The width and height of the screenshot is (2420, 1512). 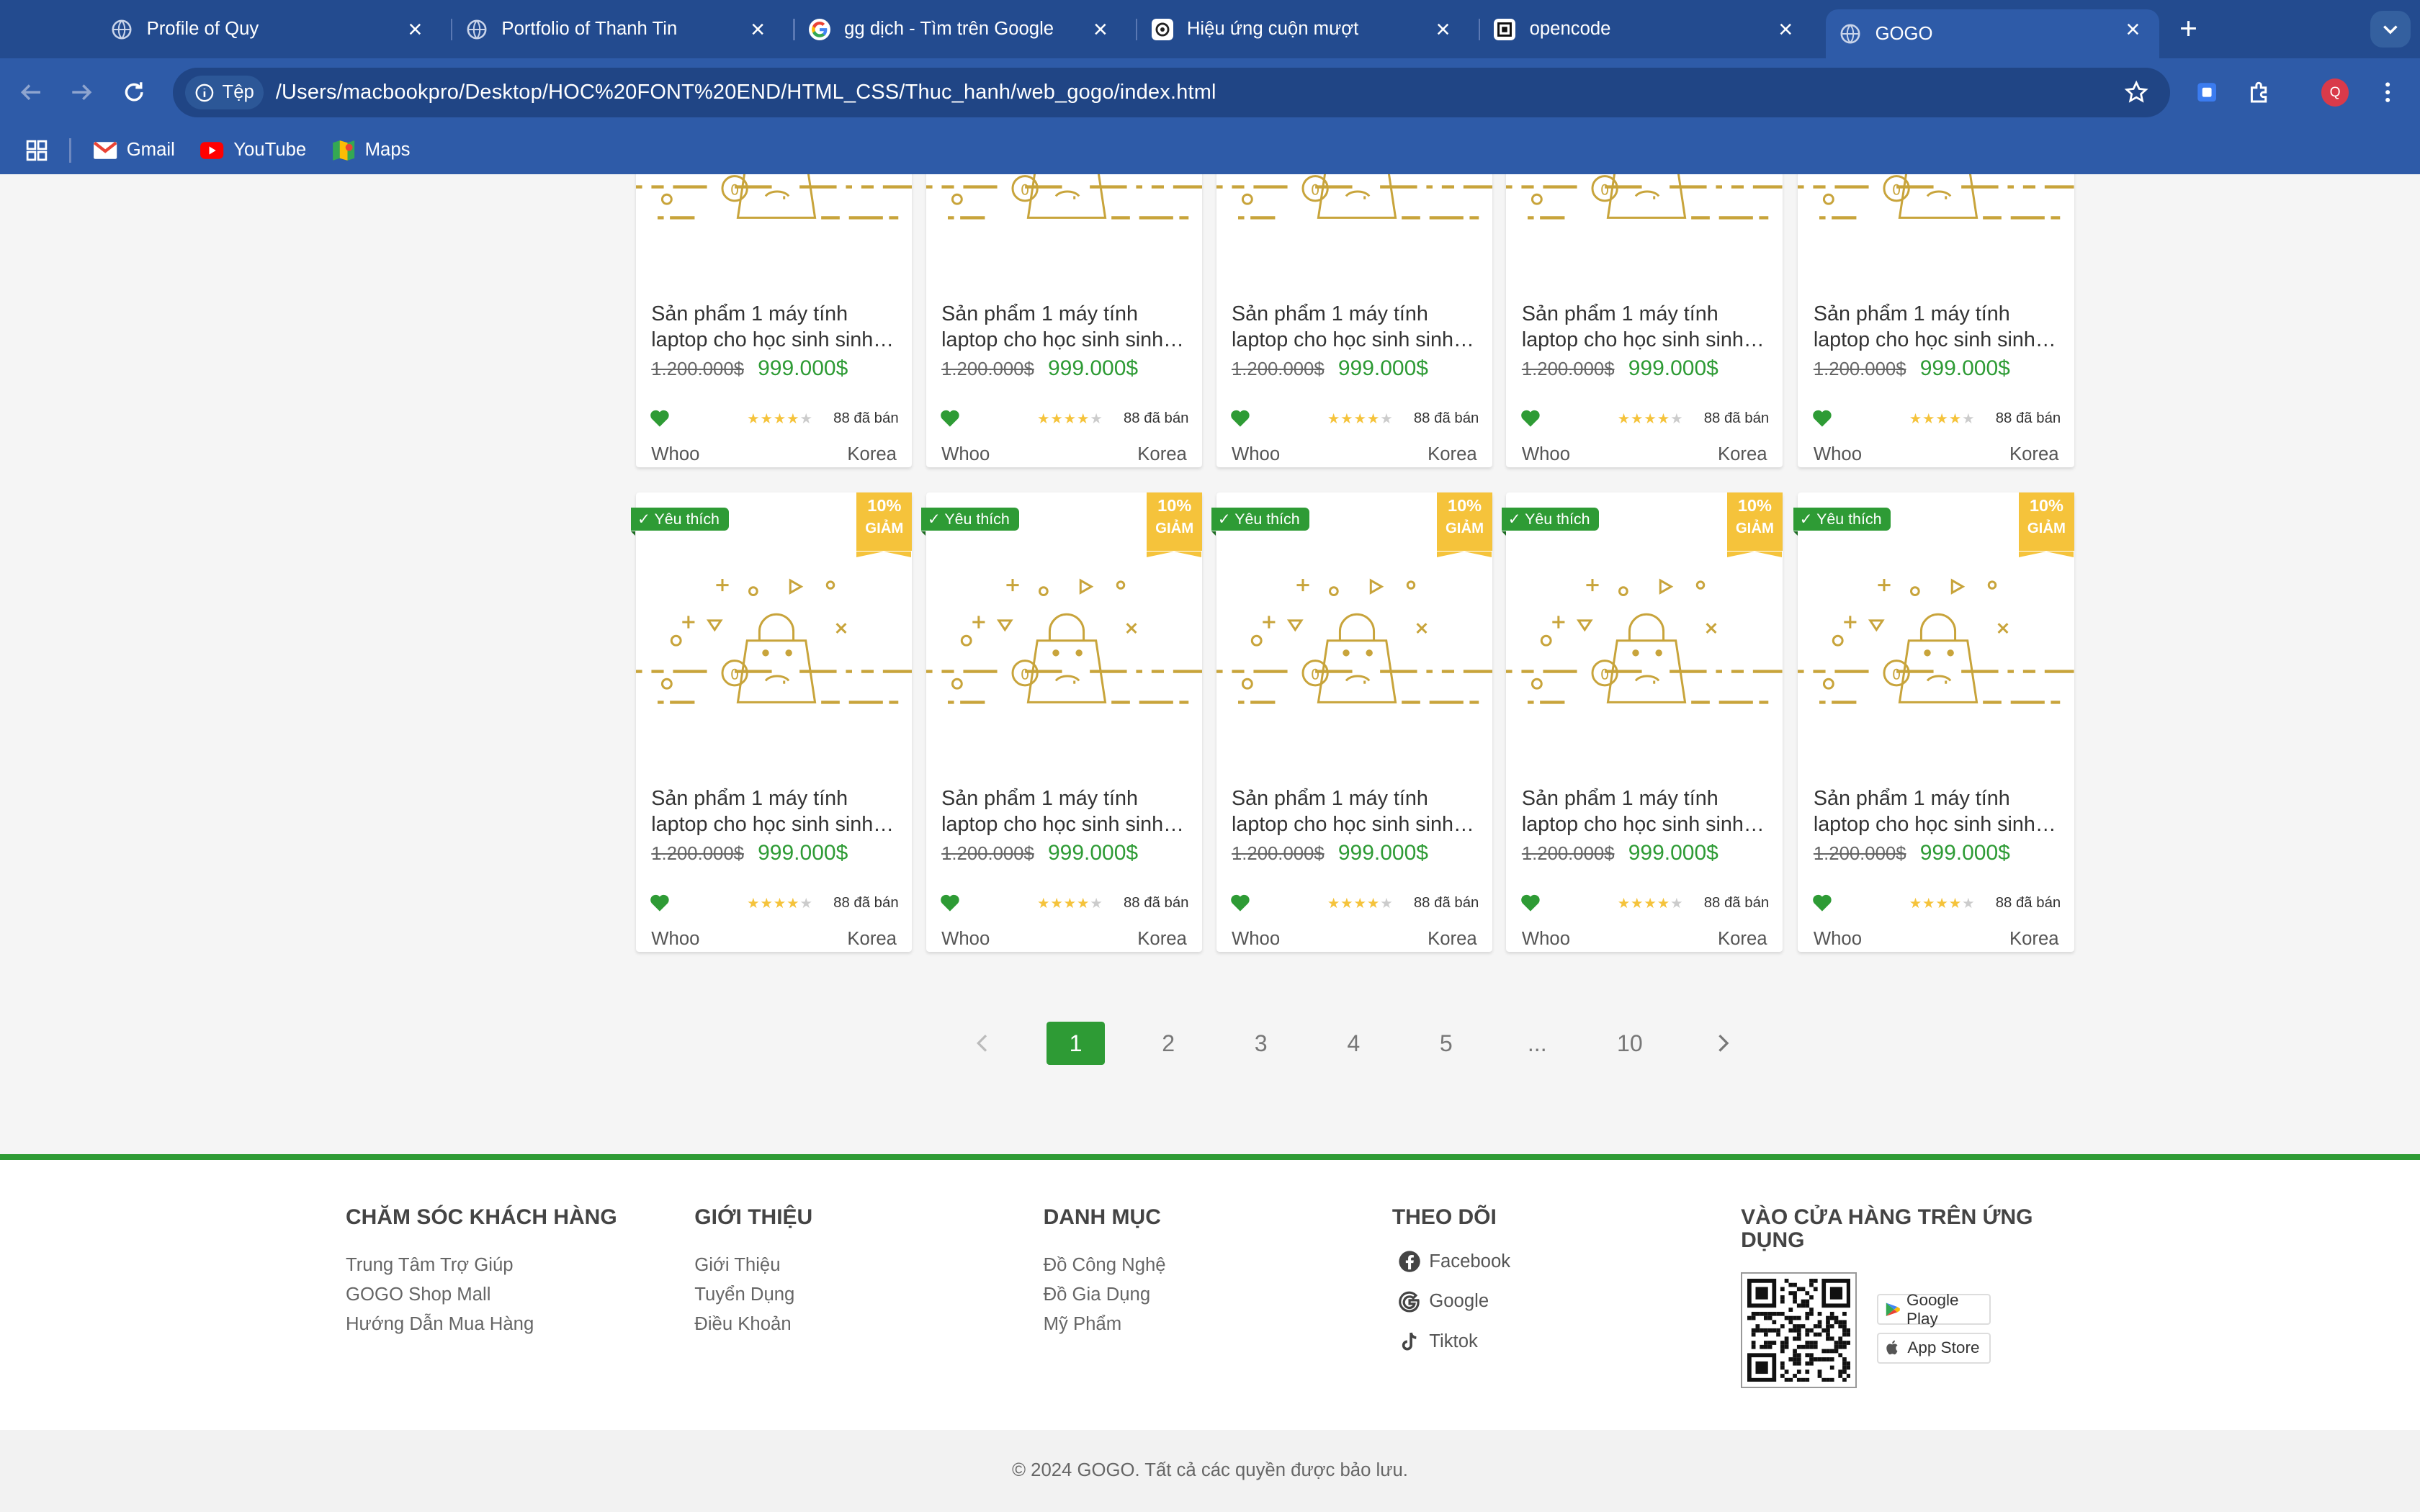 I want to click on new-tab-button: +, so click(x=2188, y=29).